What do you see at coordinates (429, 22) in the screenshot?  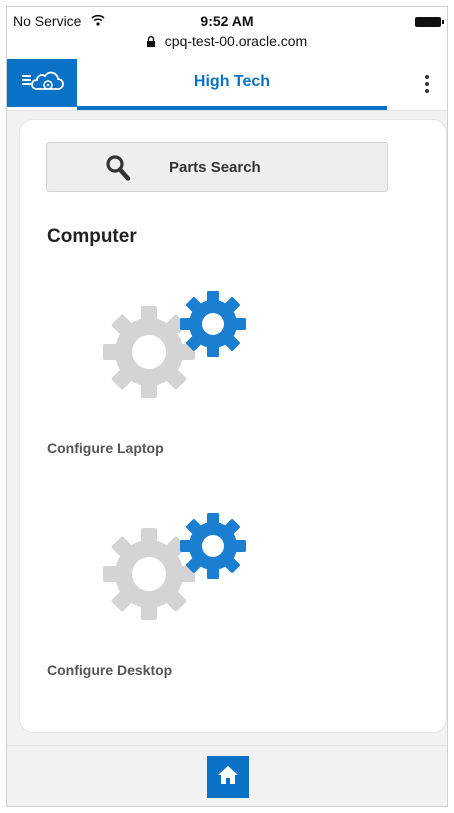 I see `battery-icon` at bounding box center [429, 22].